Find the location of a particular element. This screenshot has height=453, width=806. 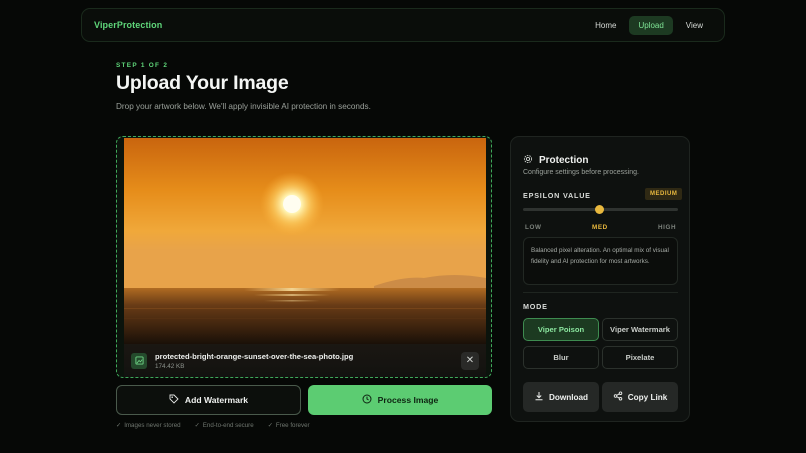

close-icon: ✕ is located at coordinates (470, 360).